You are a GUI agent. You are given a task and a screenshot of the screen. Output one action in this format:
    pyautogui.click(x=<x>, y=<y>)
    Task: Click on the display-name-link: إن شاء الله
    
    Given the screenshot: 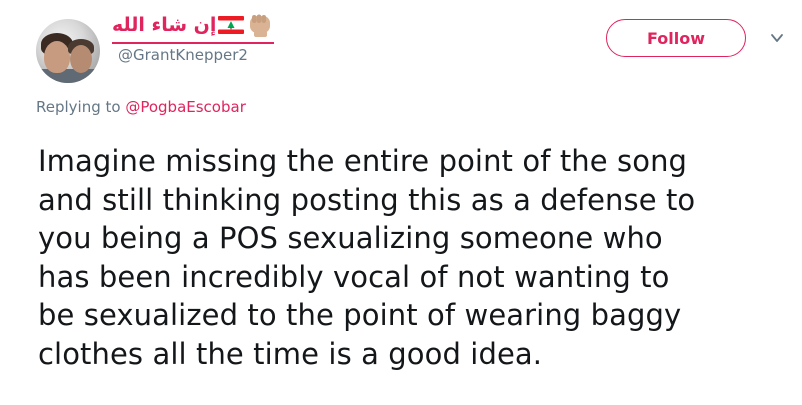 What is the action you would take?
    pyautogui.click(x=193, y=26)
    